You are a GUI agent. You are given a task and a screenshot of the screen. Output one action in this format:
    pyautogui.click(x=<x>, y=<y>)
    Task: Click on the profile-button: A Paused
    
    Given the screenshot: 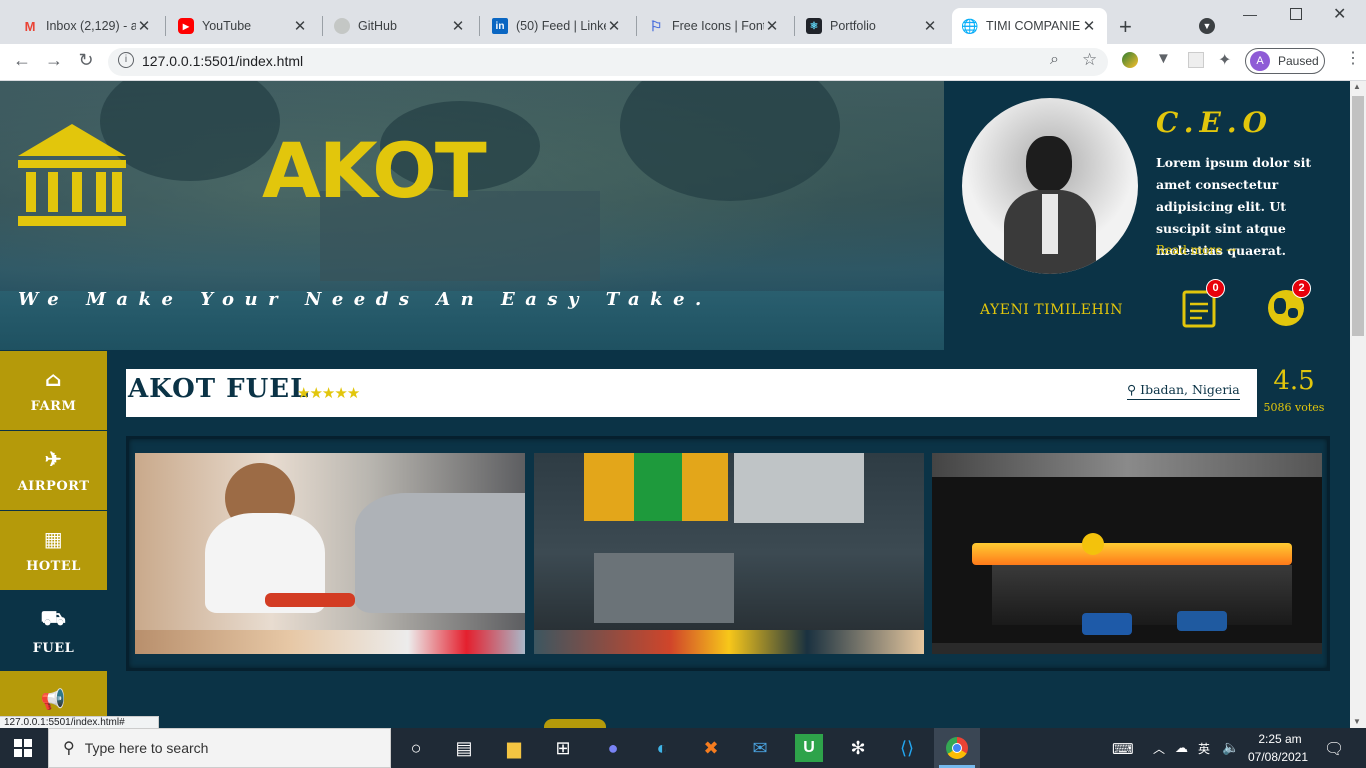 What is the action you would take?
    pyautogui.click(x=1285, y=61)
    